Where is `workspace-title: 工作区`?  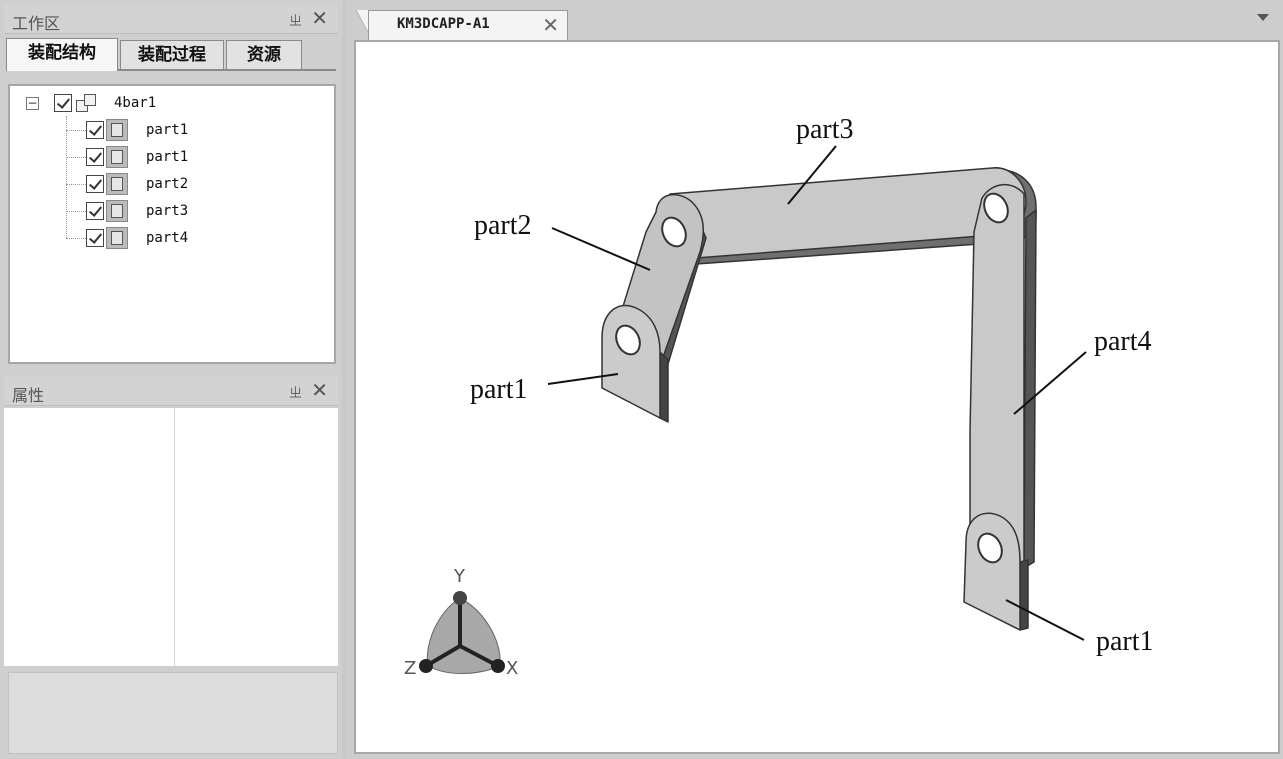
workspace-title: 工作区 is located at coordinates (36, 23).